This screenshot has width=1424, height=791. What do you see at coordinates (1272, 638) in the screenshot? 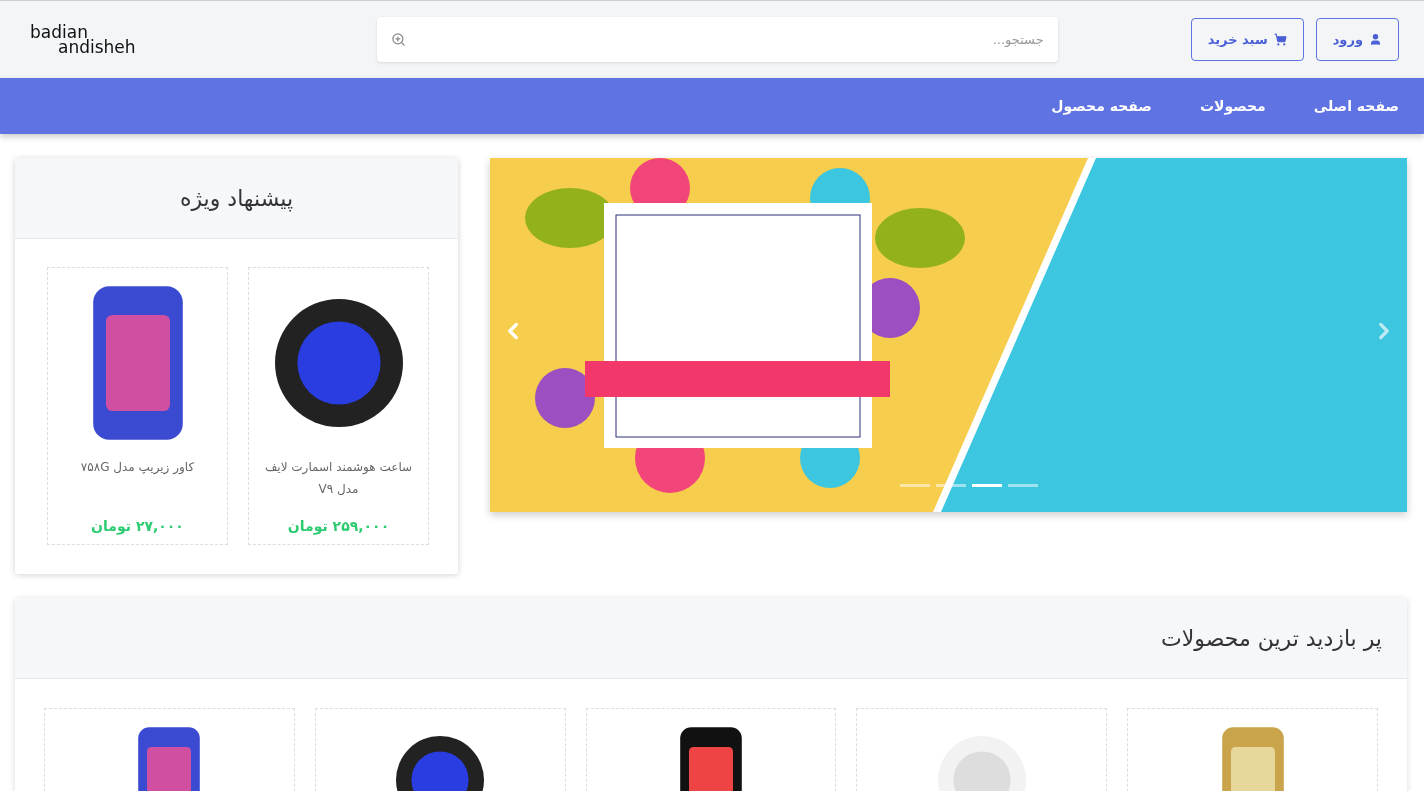
I see `section-title: پر بازدید ترین محصولات` at bounding box center [1272, 638].